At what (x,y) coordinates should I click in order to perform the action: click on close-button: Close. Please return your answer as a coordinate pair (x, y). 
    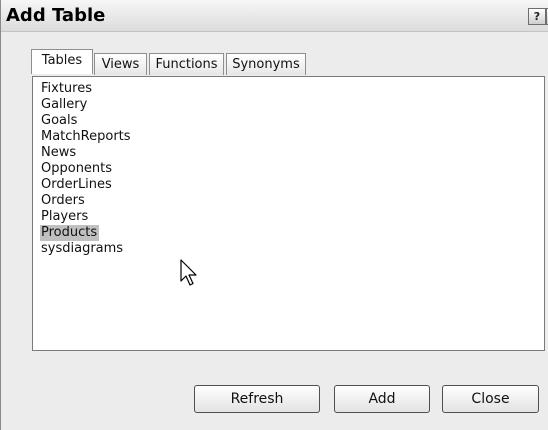
    Looking at the image, I should click on (490, 399).